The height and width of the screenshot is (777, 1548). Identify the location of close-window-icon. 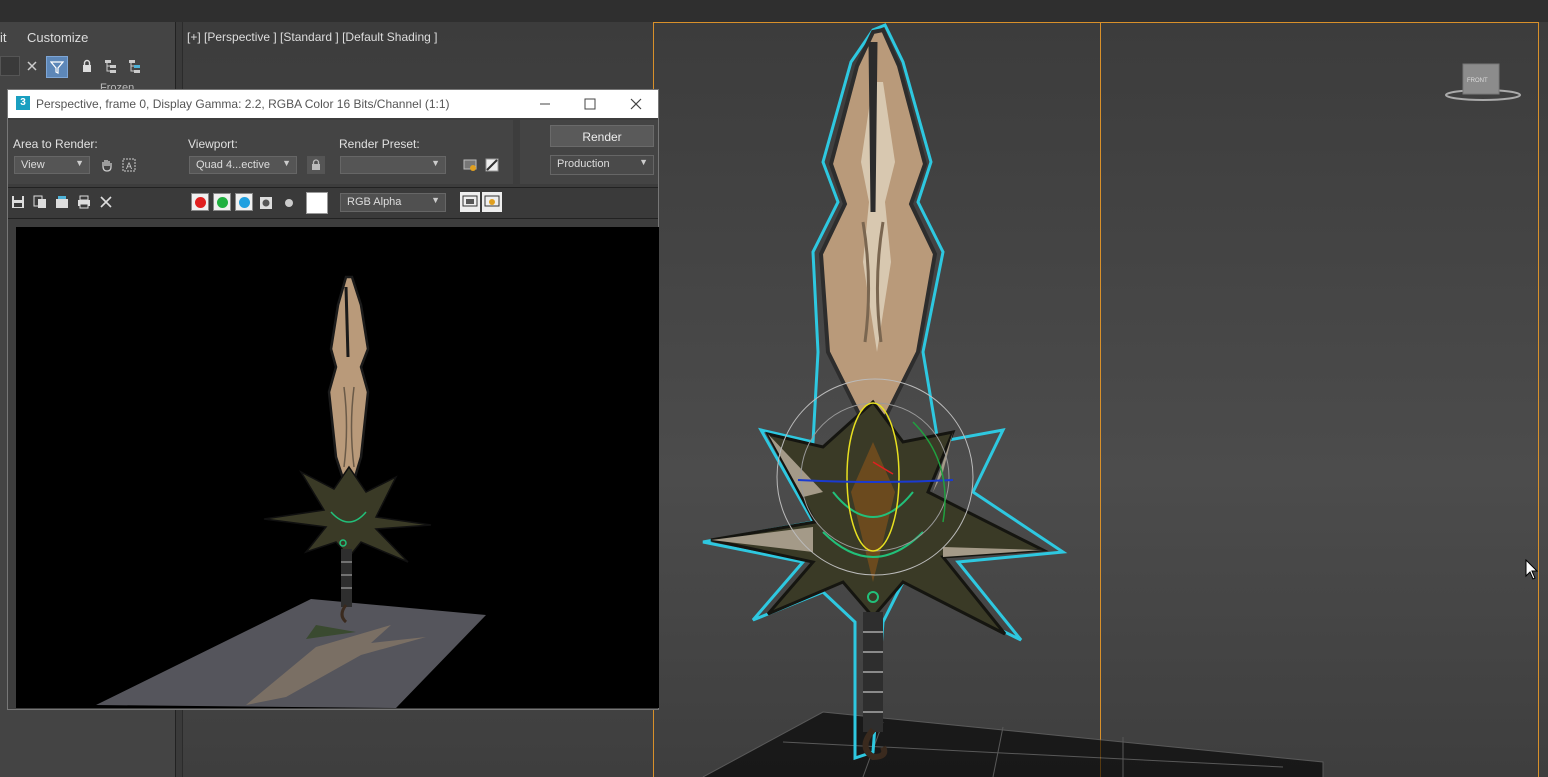
(636, 104).